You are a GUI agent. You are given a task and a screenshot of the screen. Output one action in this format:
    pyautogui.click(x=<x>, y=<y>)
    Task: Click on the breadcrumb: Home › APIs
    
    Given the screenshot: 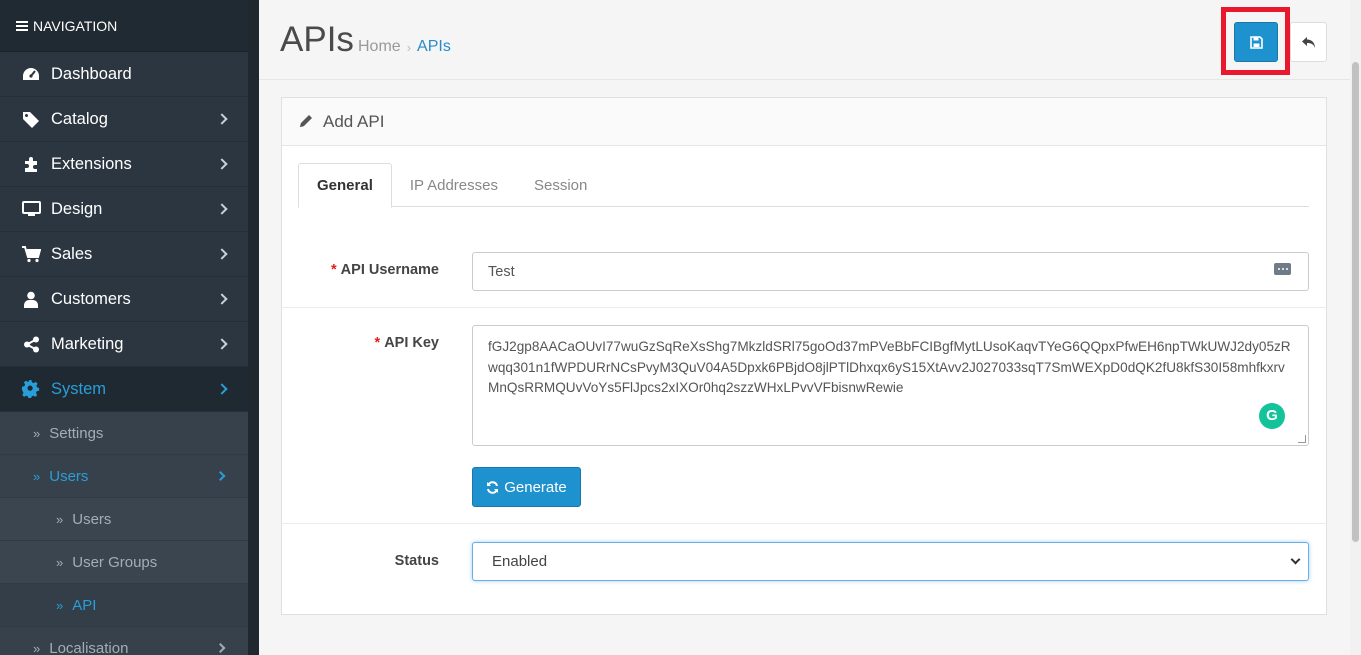 What is the action you would take?
    pyautogui.click(x=404, y=47)
    